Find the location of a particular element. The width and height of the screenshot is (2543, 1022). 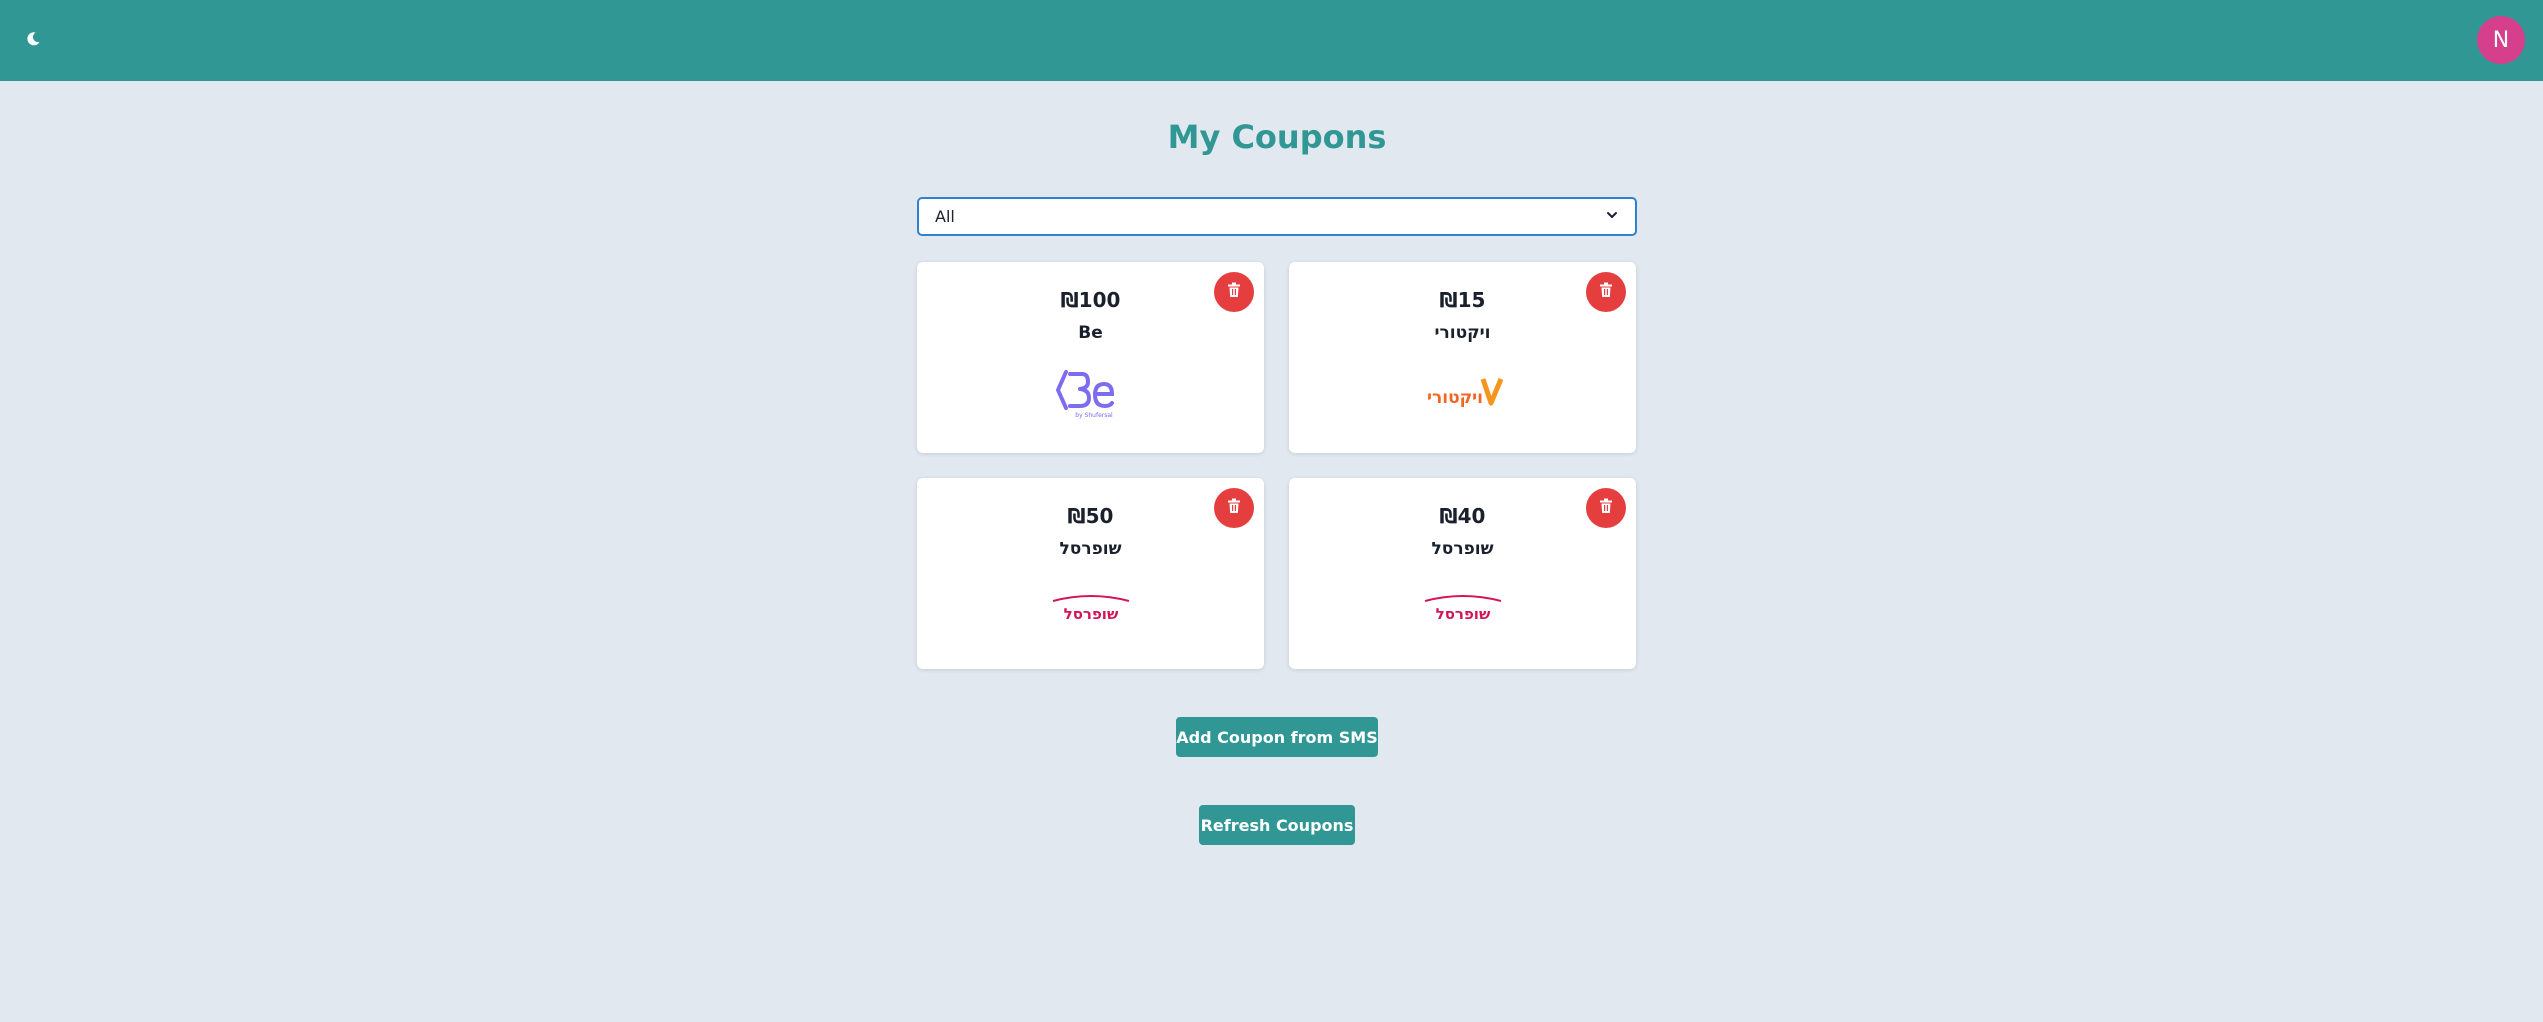

coupon-amount: ₪15 is located at coordinates (1462, 300).